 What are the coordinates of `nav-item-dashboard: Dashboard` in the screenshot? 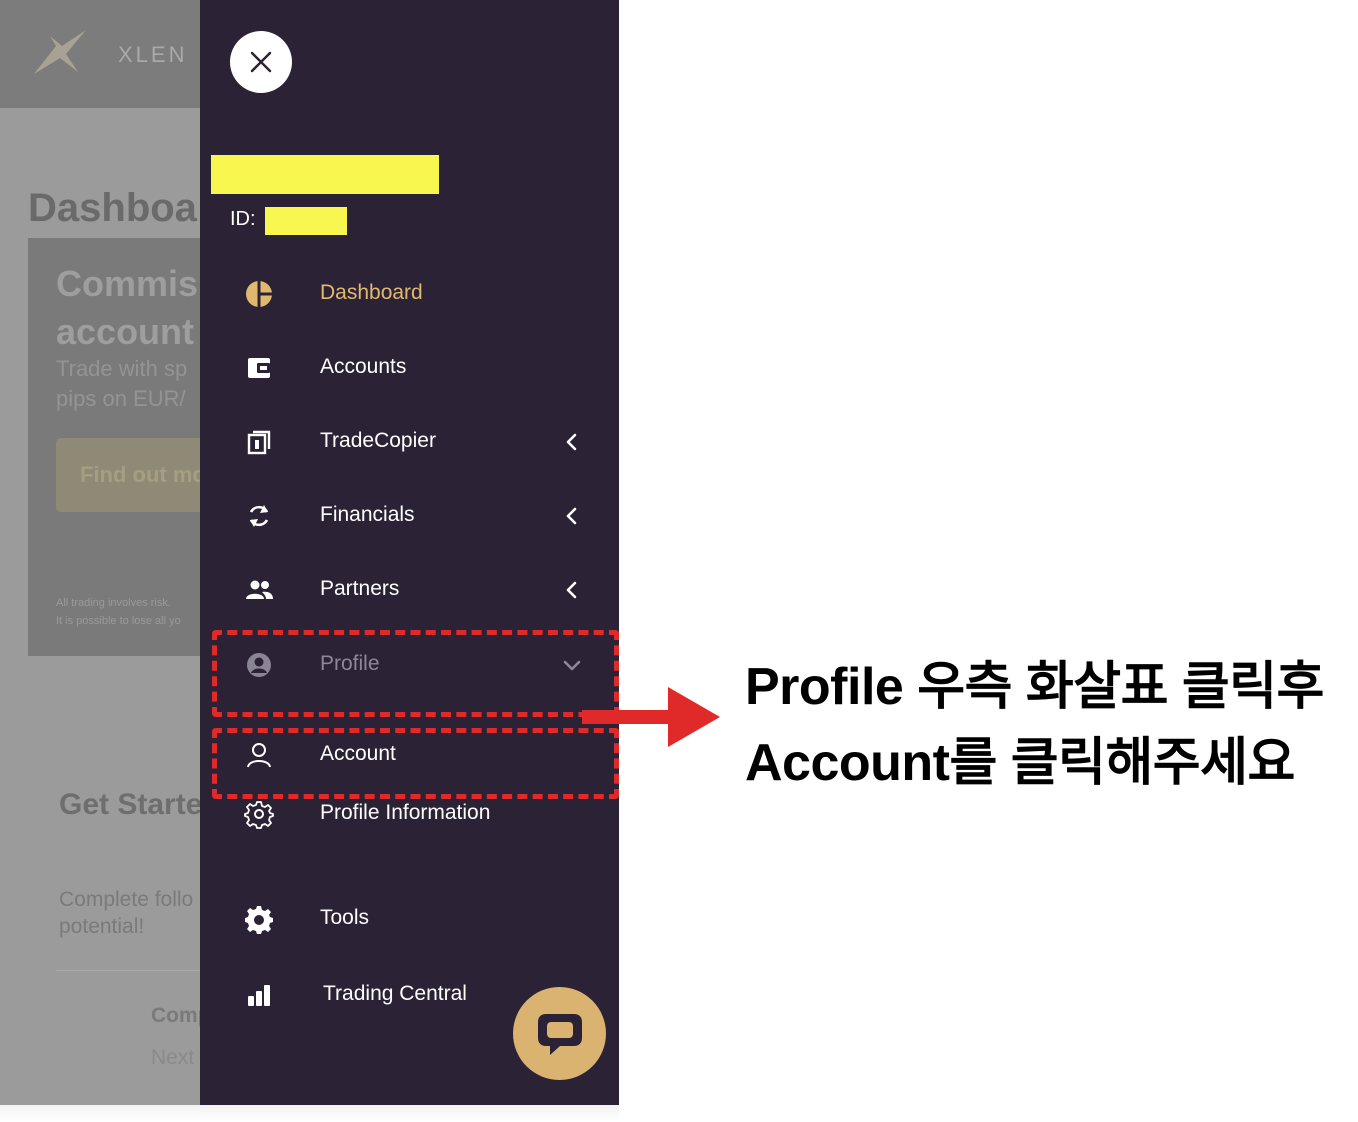 It's located at (409, 294).